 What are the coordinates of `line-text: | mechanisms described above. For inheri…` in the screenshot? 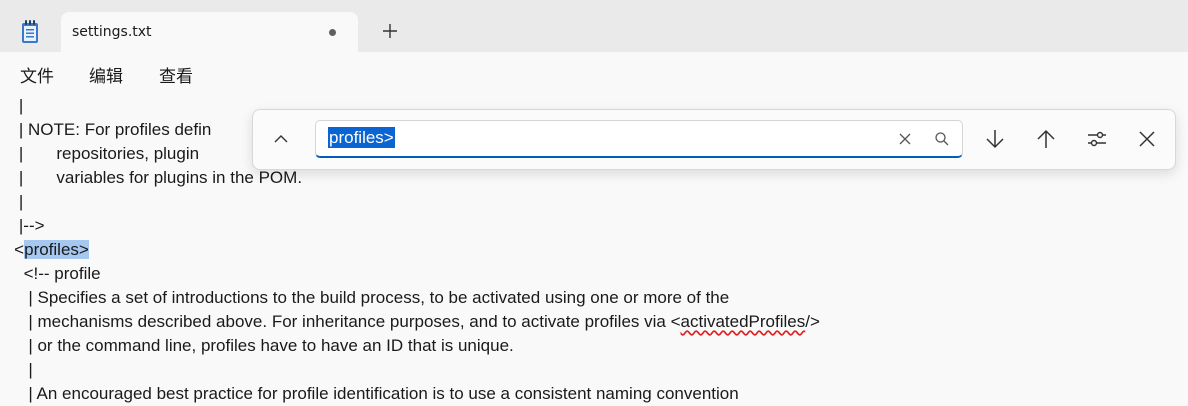 It's located at (340, 321).